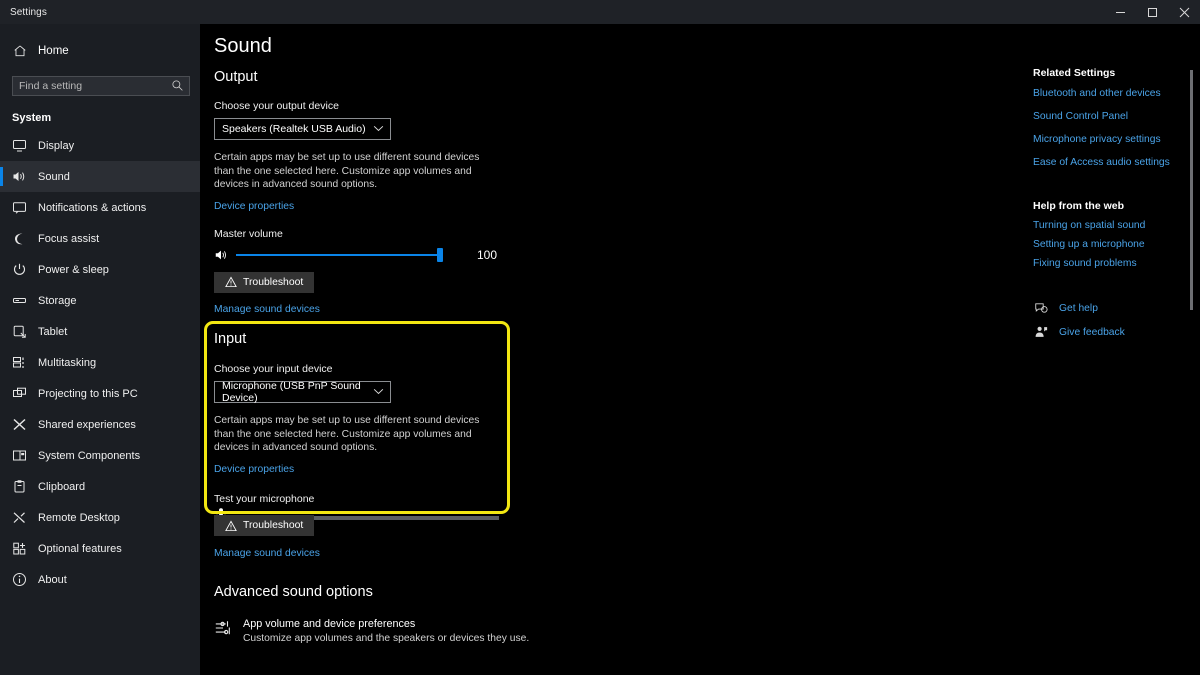  I want to click on rail-link: Turning on spatial sound, so click(1113, 225).